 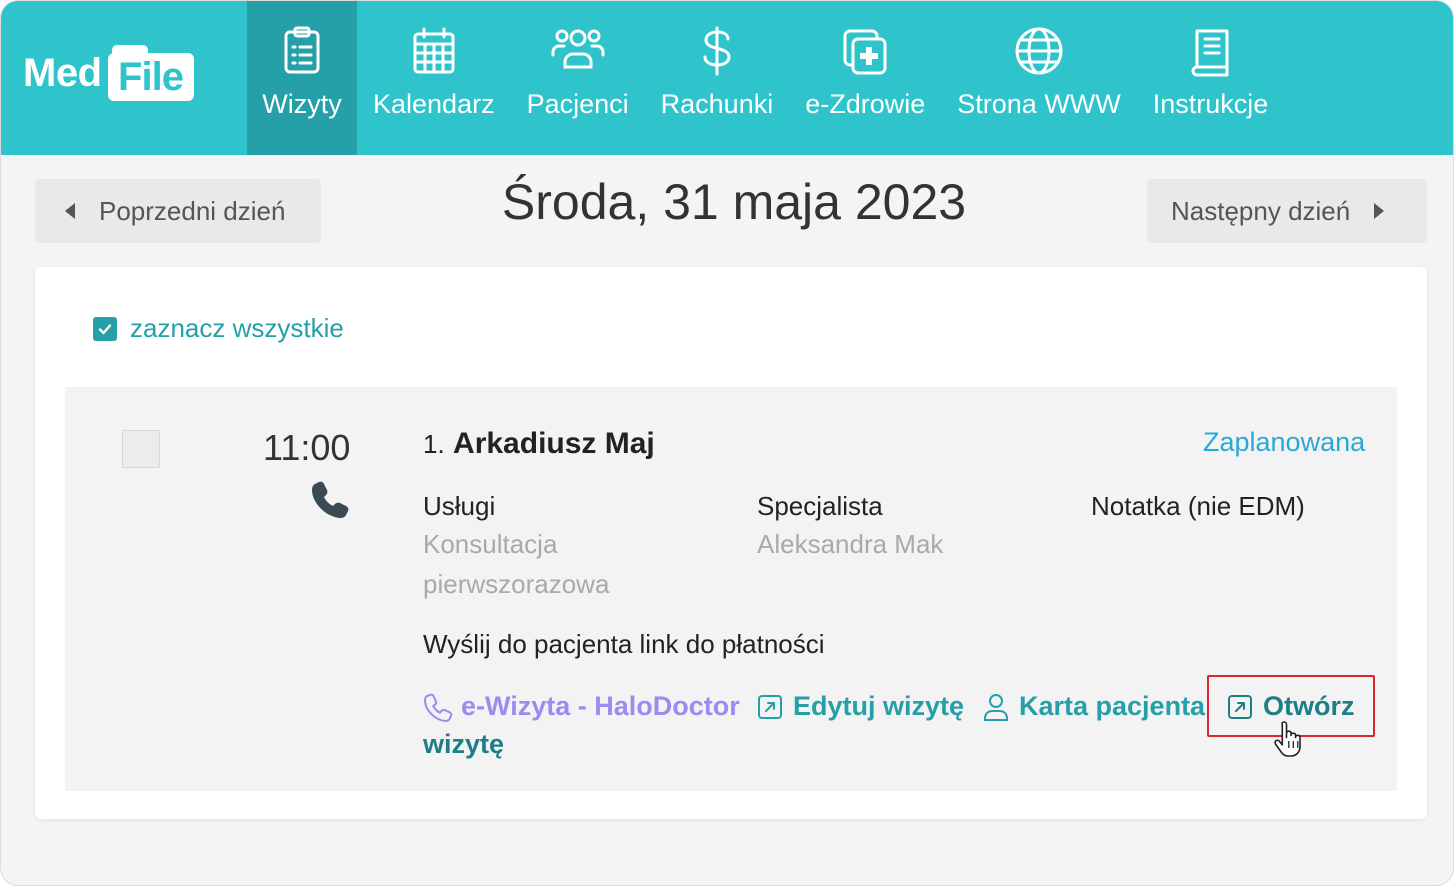 I want to click on nav-label-pacjenci: Pacjenci, so click(x=577, y=104).